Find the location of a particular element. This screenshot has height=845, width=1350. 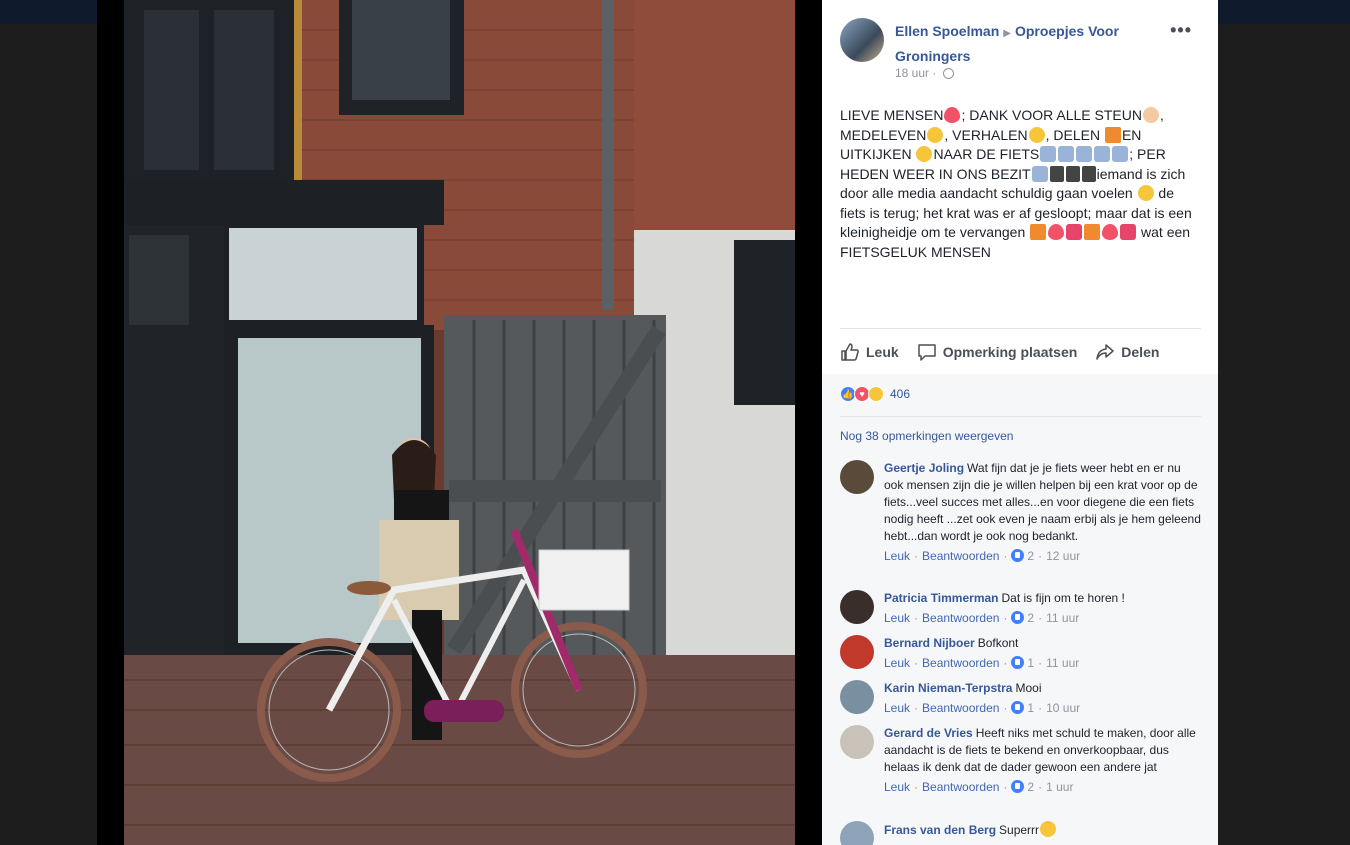

comment-footer: Leuk · Beantwoorden · 1 · 11 uur is located at coordinates (982, 663).